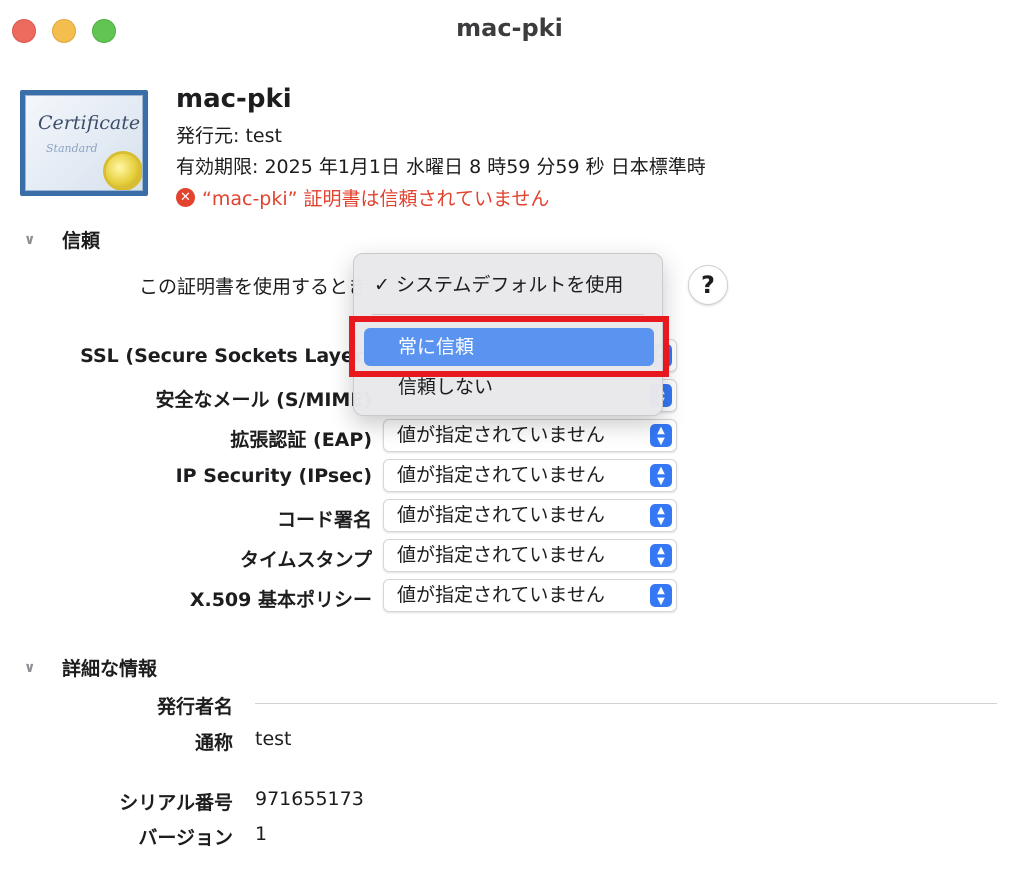  I want to click on menu-separator, so click(508, 314).